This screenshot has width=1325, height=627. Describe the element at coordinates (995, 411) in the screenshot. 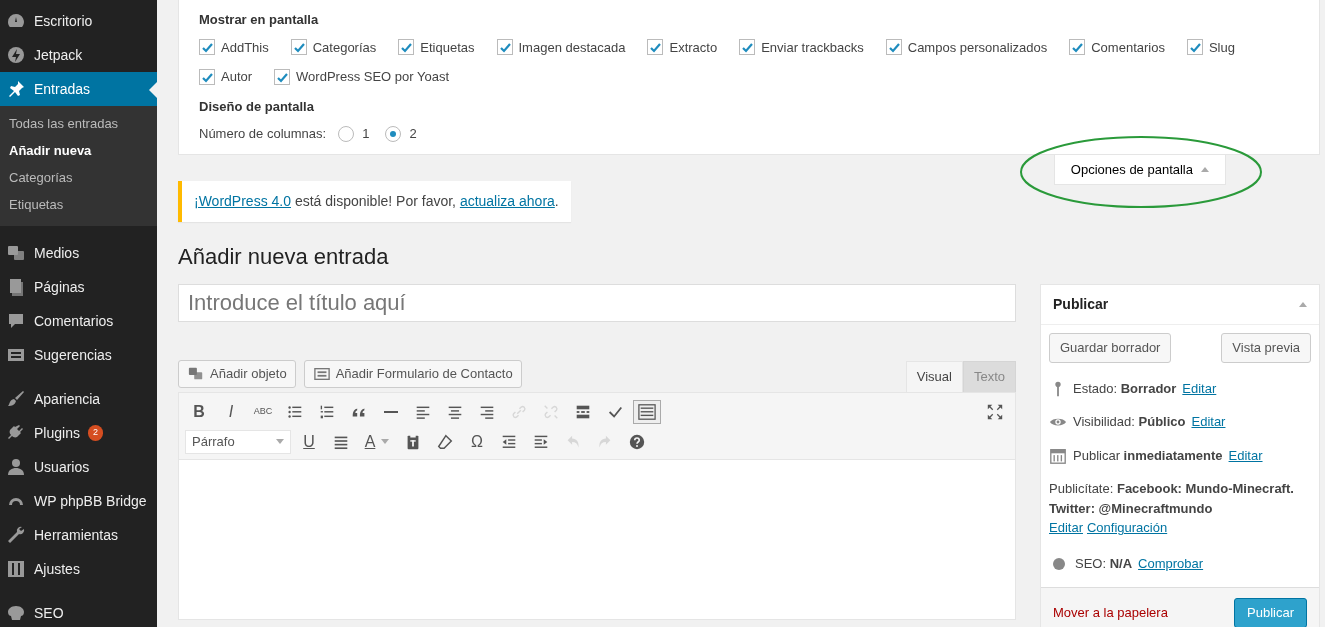

I see `fullscreen-icon` at that location.